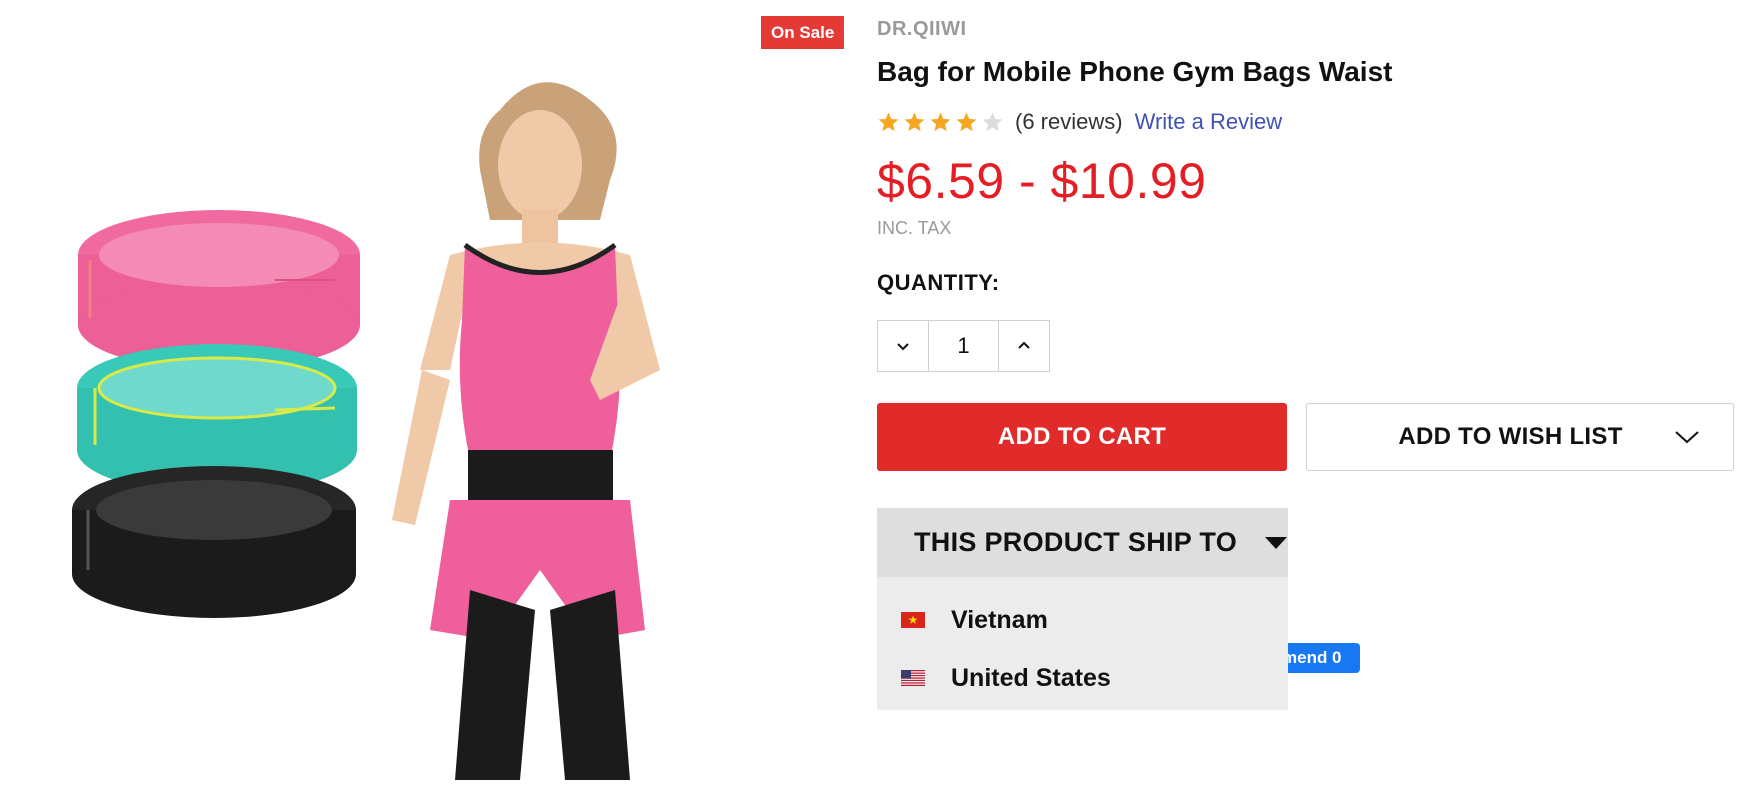  I want to click on caret-down-icon, so click(1276, 542).